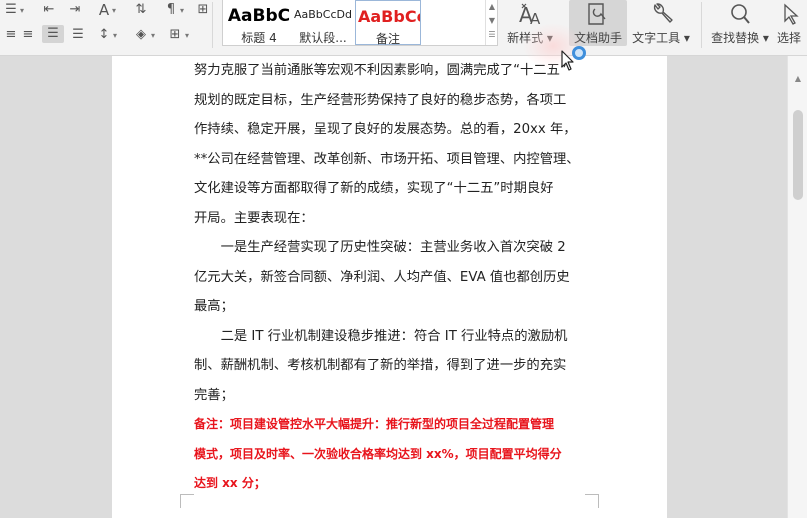 The width and height of the screenshot is (807, 518). Describe the element at coordinates (492, 35) in the screenshot. I see `expand-gallery-icon: ☰` at that location.